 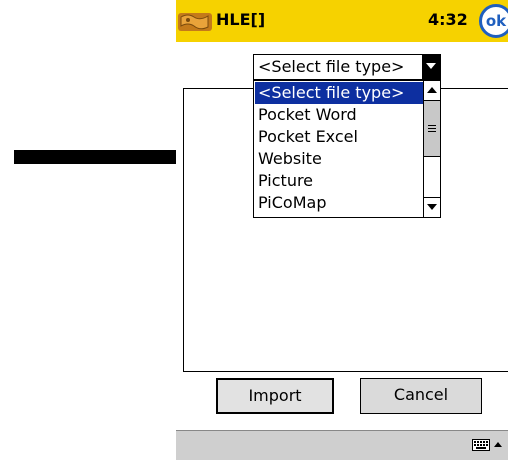 What do you see at coordinates (339, 181) in the screenshot?
I see `file-type-option: Picture` at bounding box center [339, 181].